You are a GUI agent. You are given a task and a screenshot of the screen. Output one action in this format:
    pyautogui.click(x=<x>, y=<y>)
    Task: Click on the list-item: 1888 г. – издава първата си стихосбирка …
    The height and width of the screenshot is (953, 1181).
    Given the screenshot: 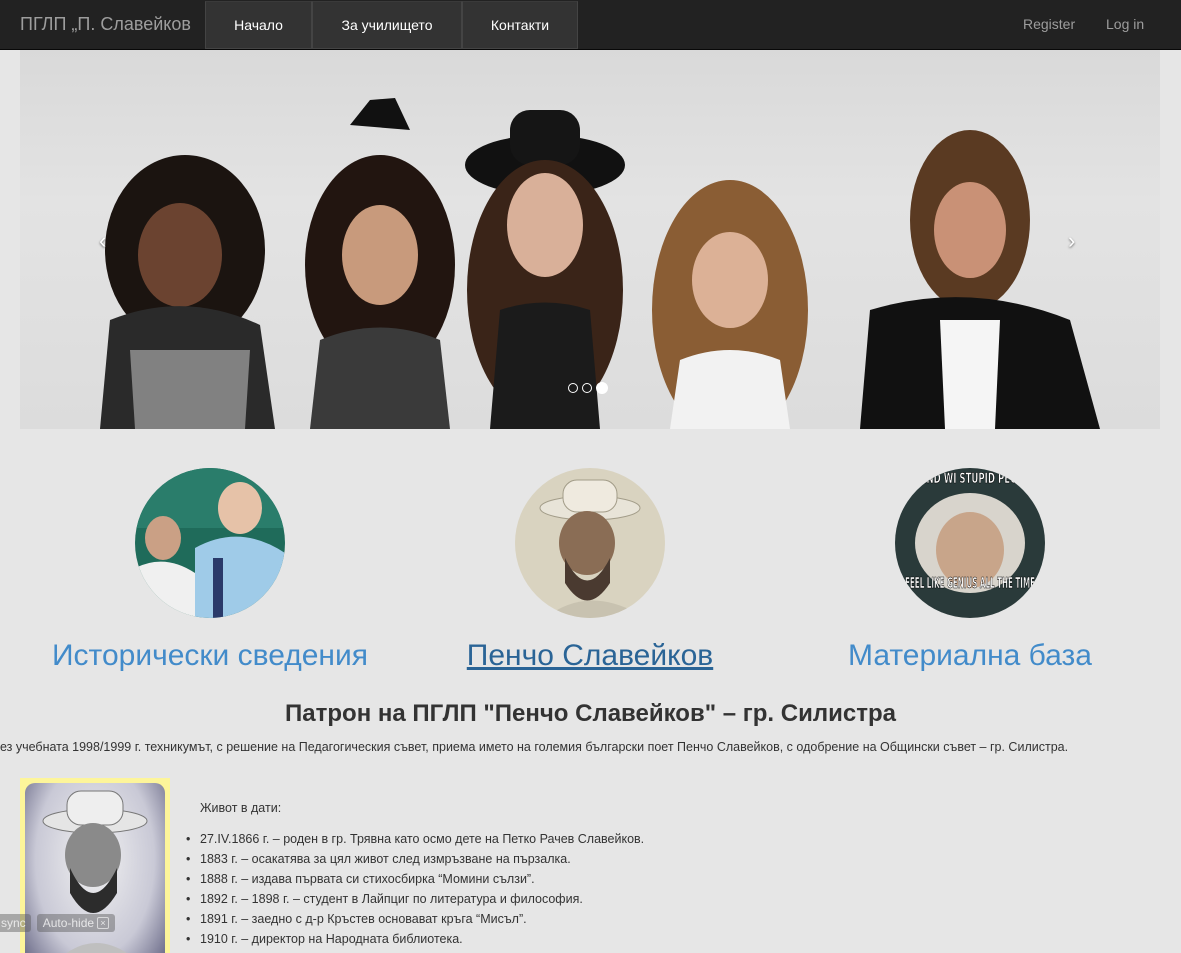 What is the action you would take?
    pyautogui.click(x=415, y=880)
    